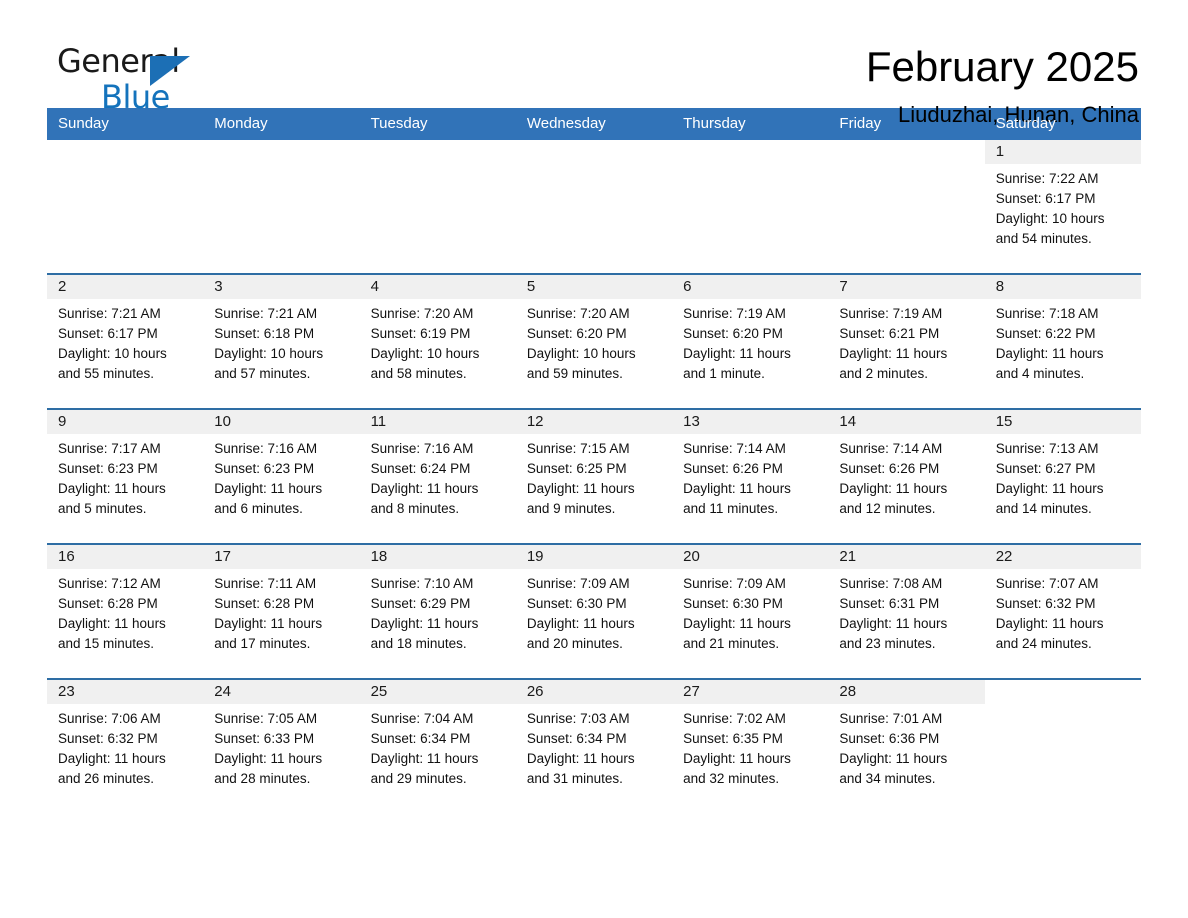  I want to click on day-detail-line: Sunrise: 7:16 AM, so click(422, 448).